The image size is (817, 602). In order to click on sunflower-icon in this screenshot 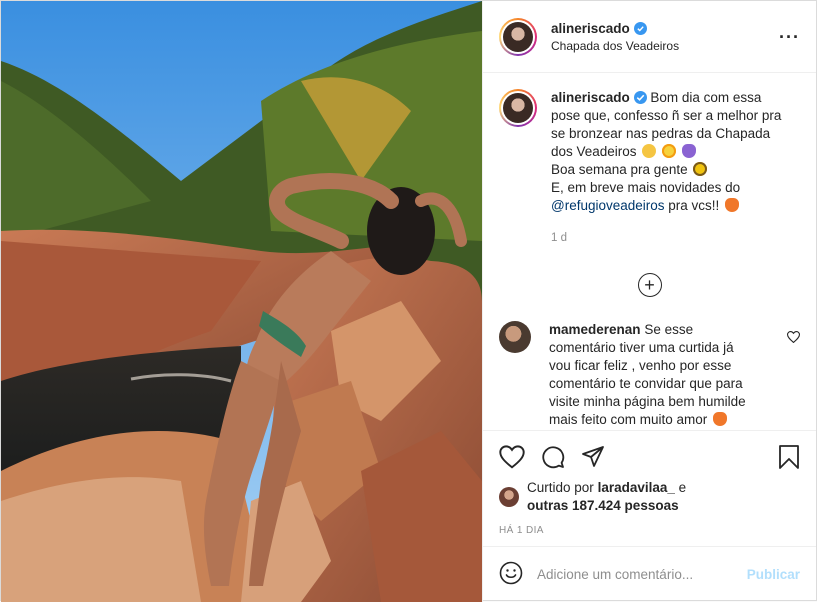, I will do `click(700, 169)`.